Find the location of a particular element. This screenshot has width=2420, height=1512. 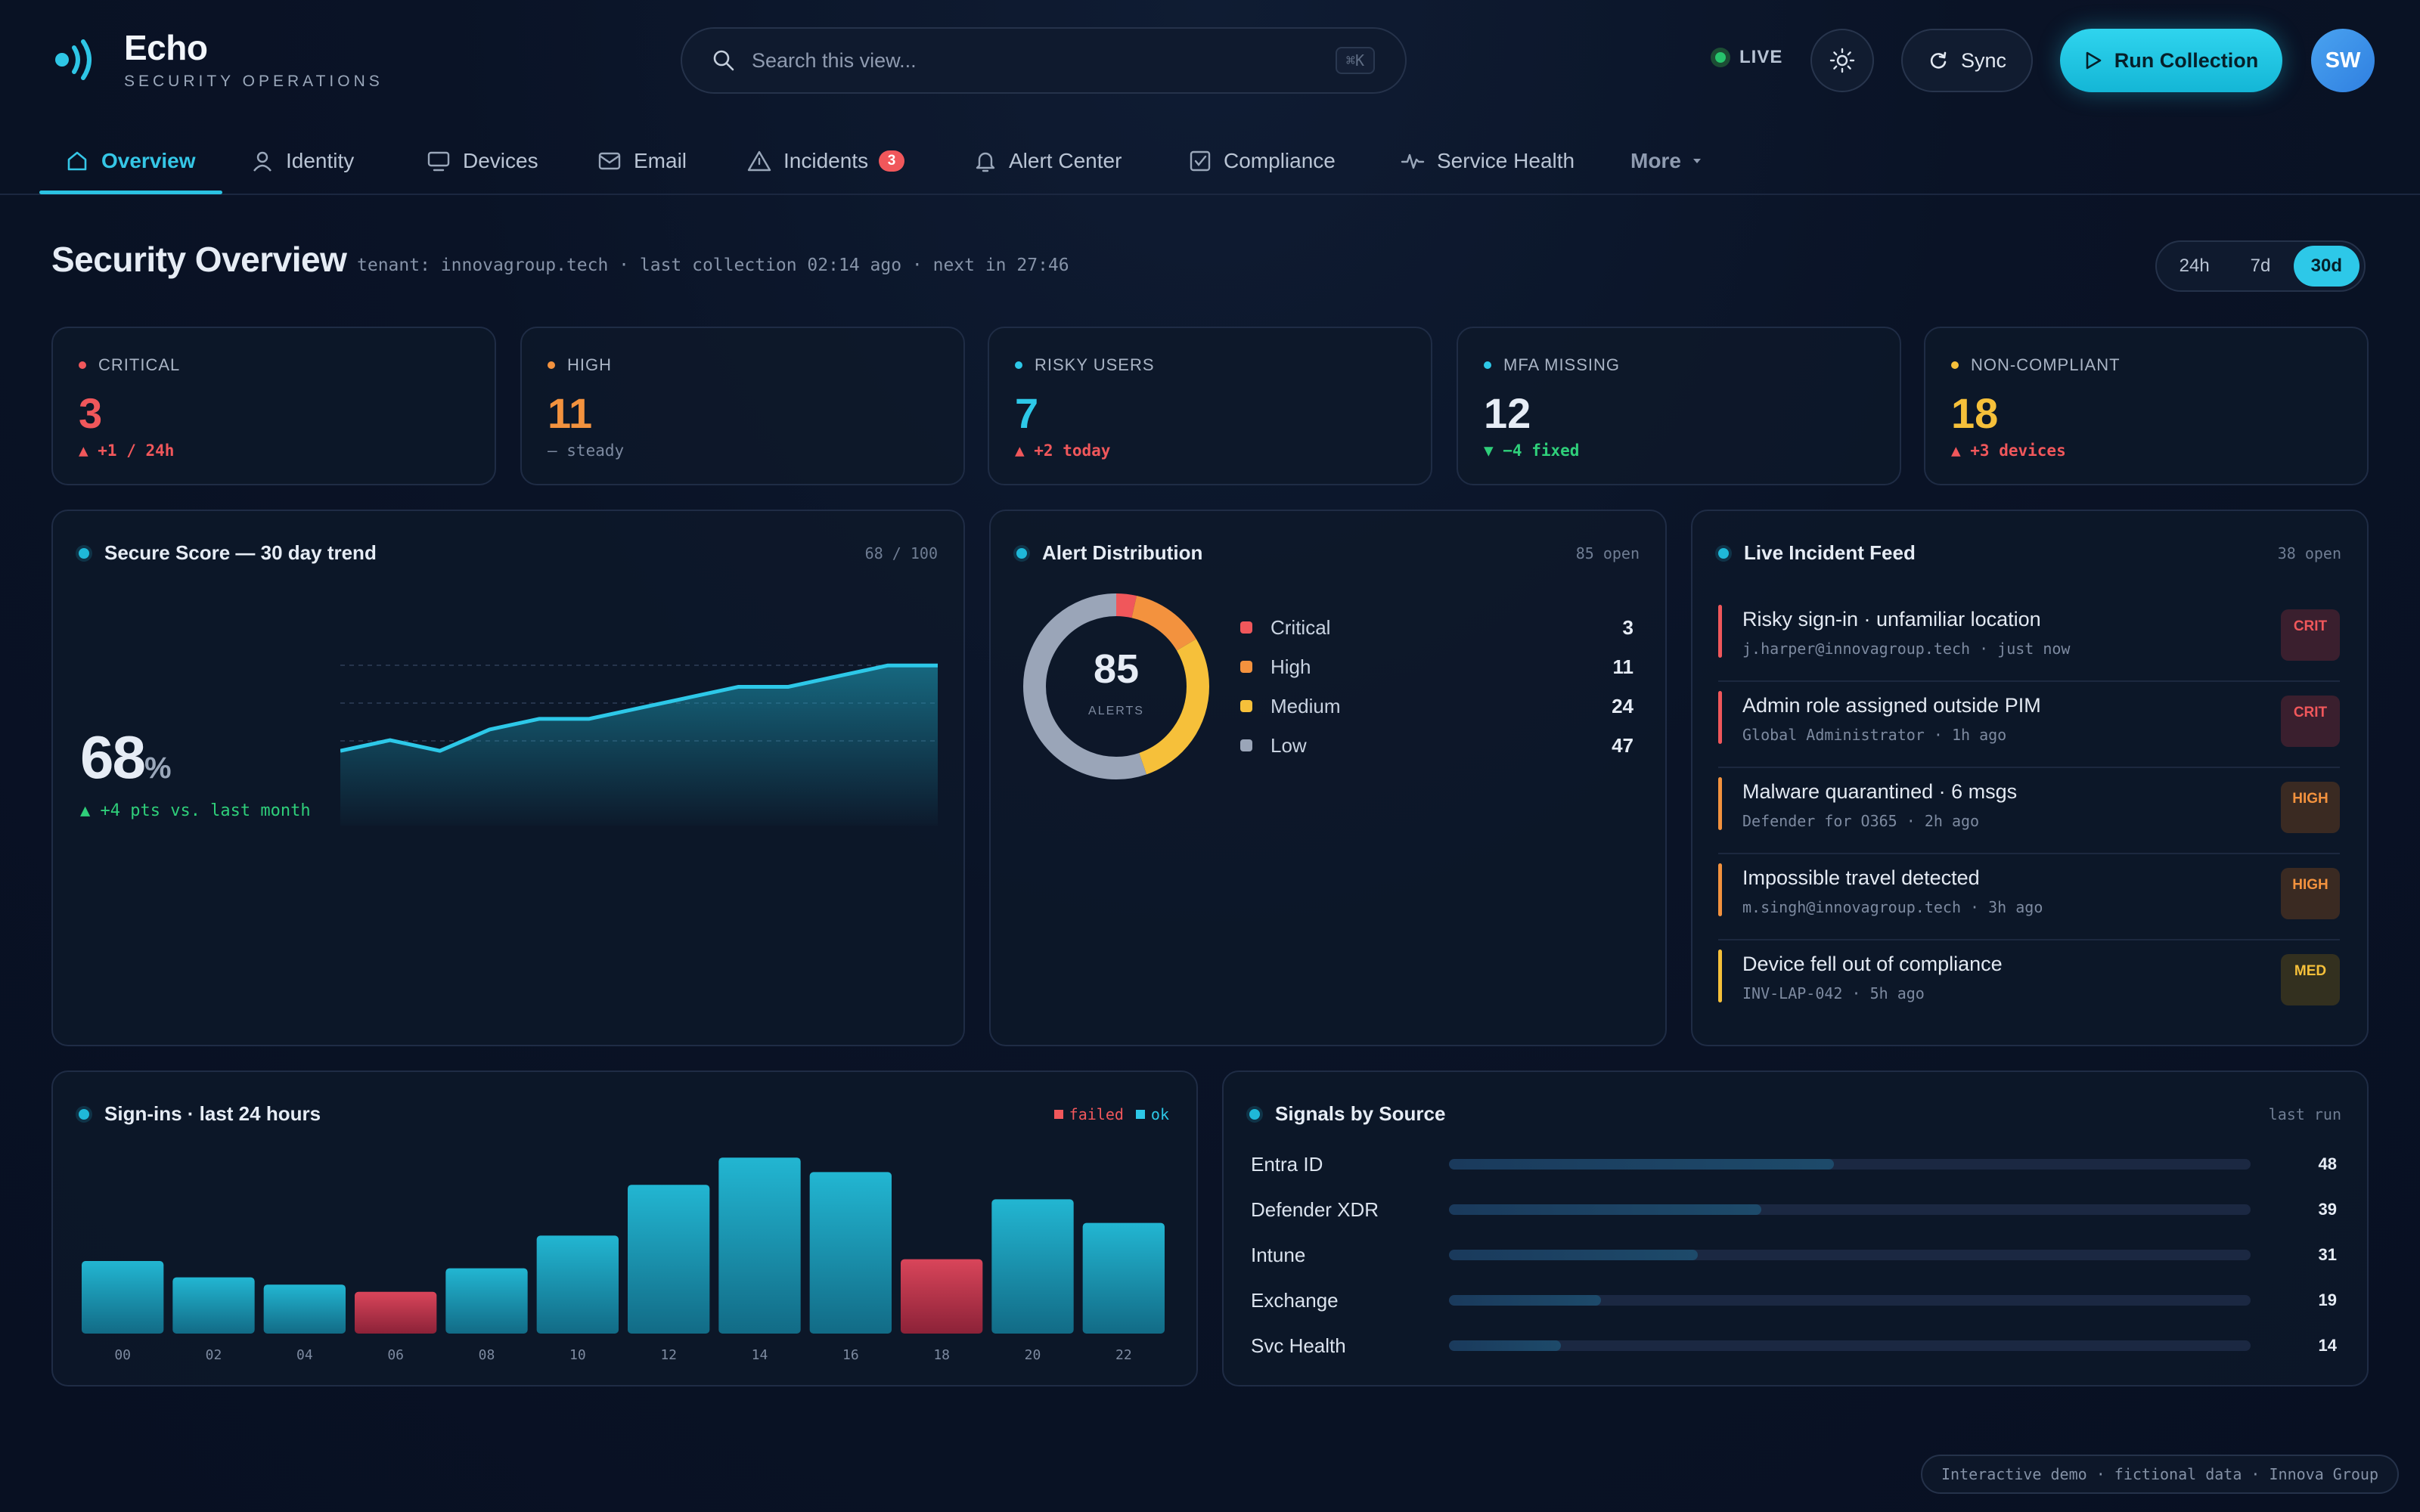

legend-label: Critical is located at coordinates (1300, 627).